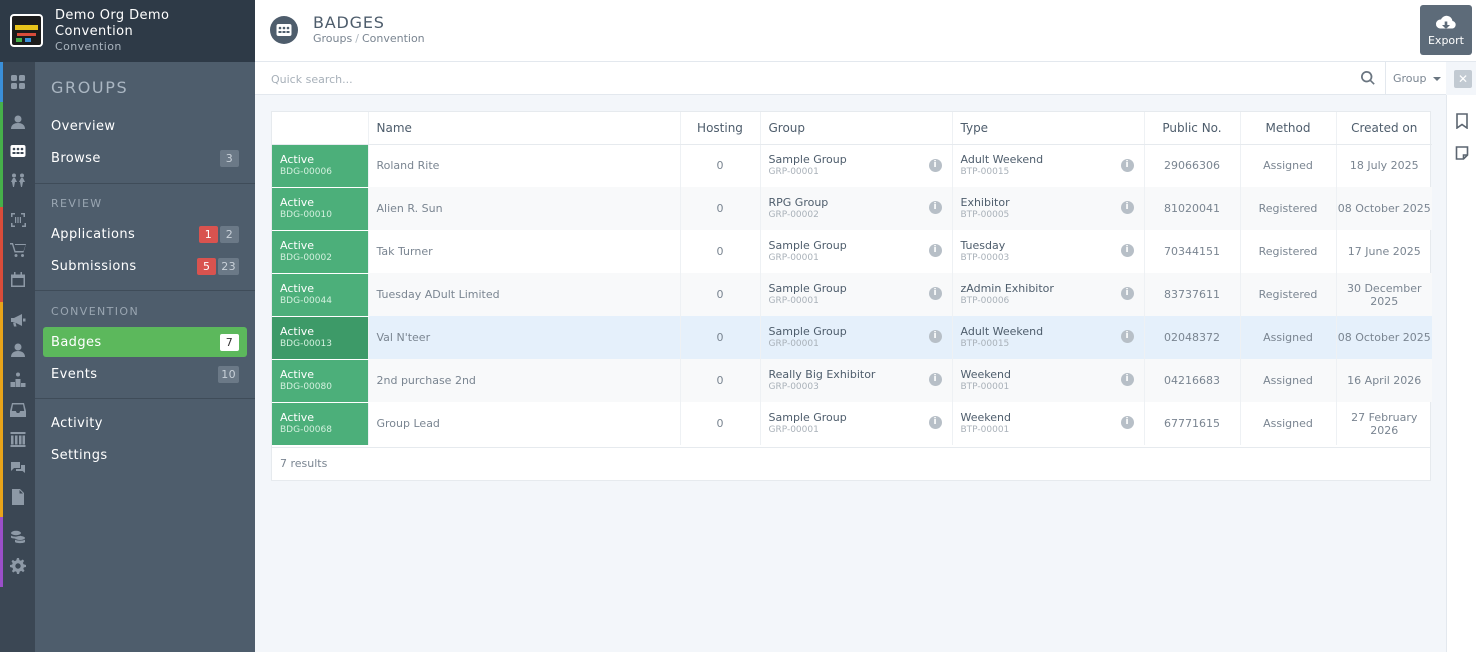 This screenshot has width=1476, height=652. I want to click on column-header-hosting: Hosting, so click(719, 128).